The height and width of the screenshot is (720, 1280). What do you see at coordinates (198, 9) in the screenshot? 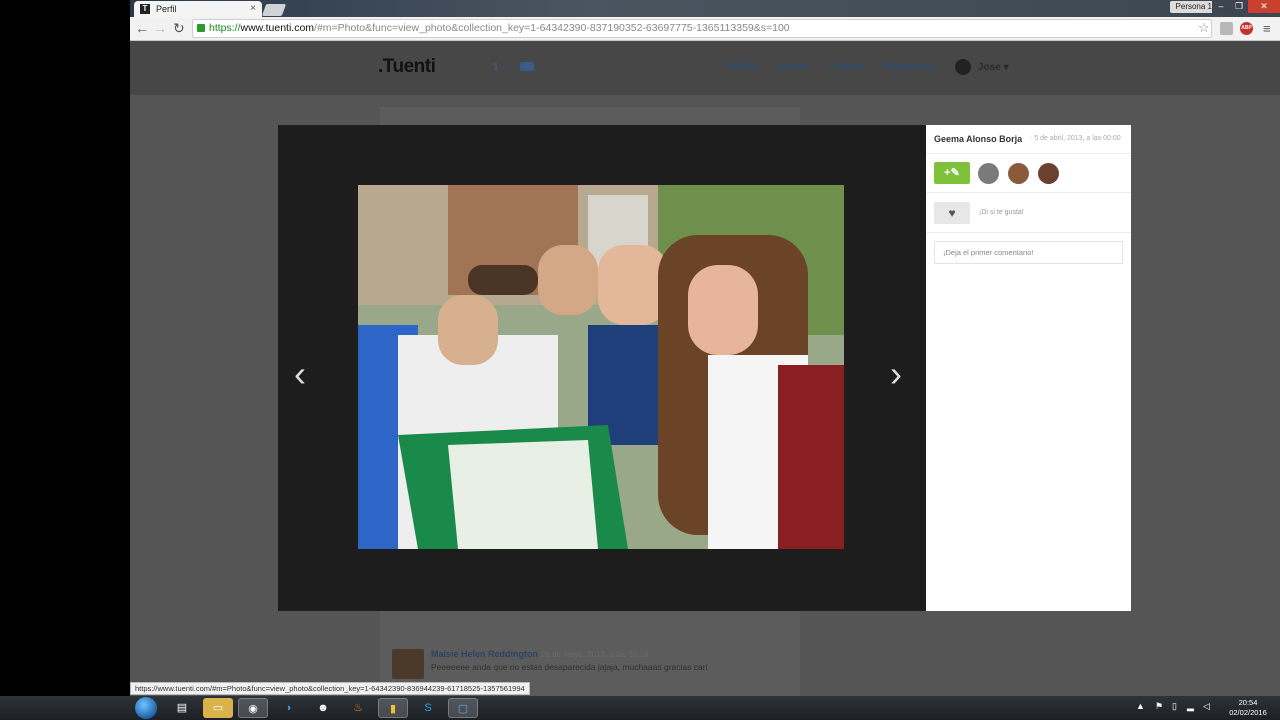
I see `tab-perfil: T Perfil ×` at bounding box center [198, 9].